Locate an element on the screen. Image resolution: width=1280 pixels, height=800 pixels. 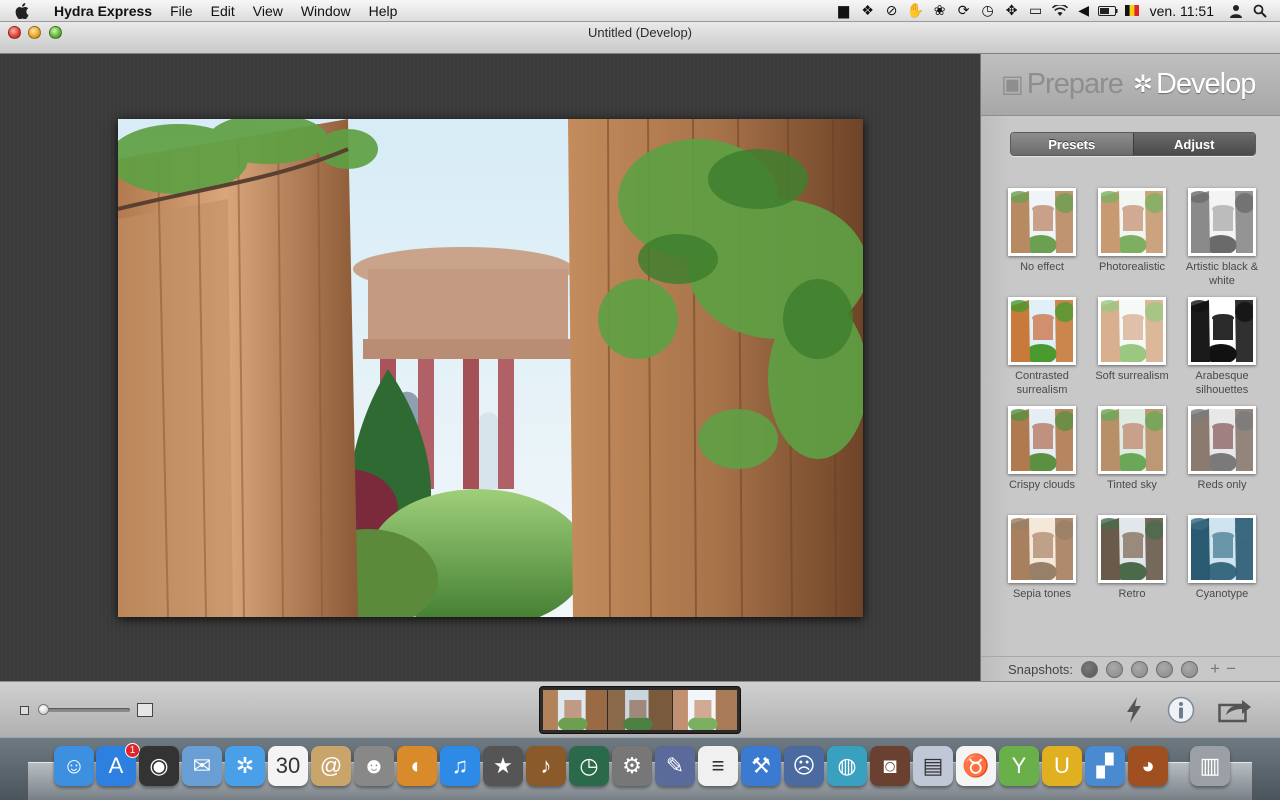
magnet-icon: U is located at coordinates (1062, 766).